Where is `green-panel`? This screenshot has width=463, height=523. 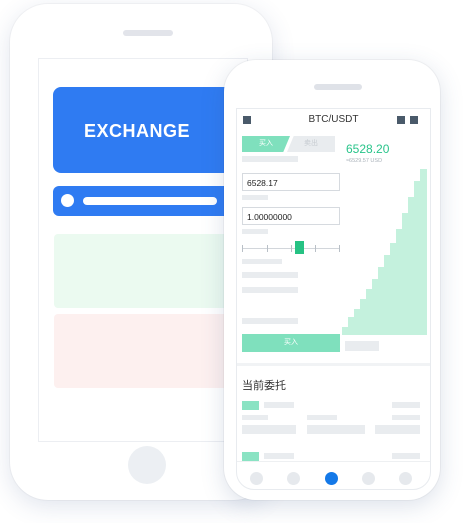 green-panel is located at coordinates (142, 271).